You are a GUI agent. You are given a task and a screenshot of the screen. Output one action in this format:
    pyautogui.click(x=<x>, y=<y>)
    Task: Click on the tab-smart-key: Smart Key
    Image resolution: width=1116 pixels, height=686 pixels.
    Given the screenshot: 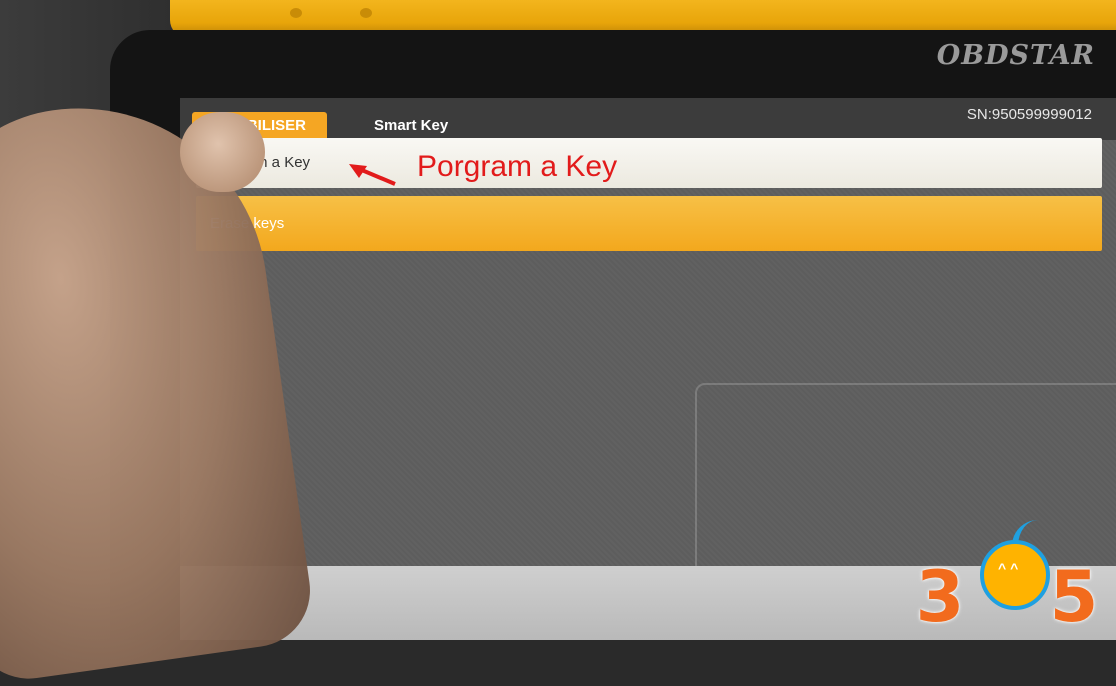 What is the action you would take?
    pyautogui.click(x=411, y=126)
    